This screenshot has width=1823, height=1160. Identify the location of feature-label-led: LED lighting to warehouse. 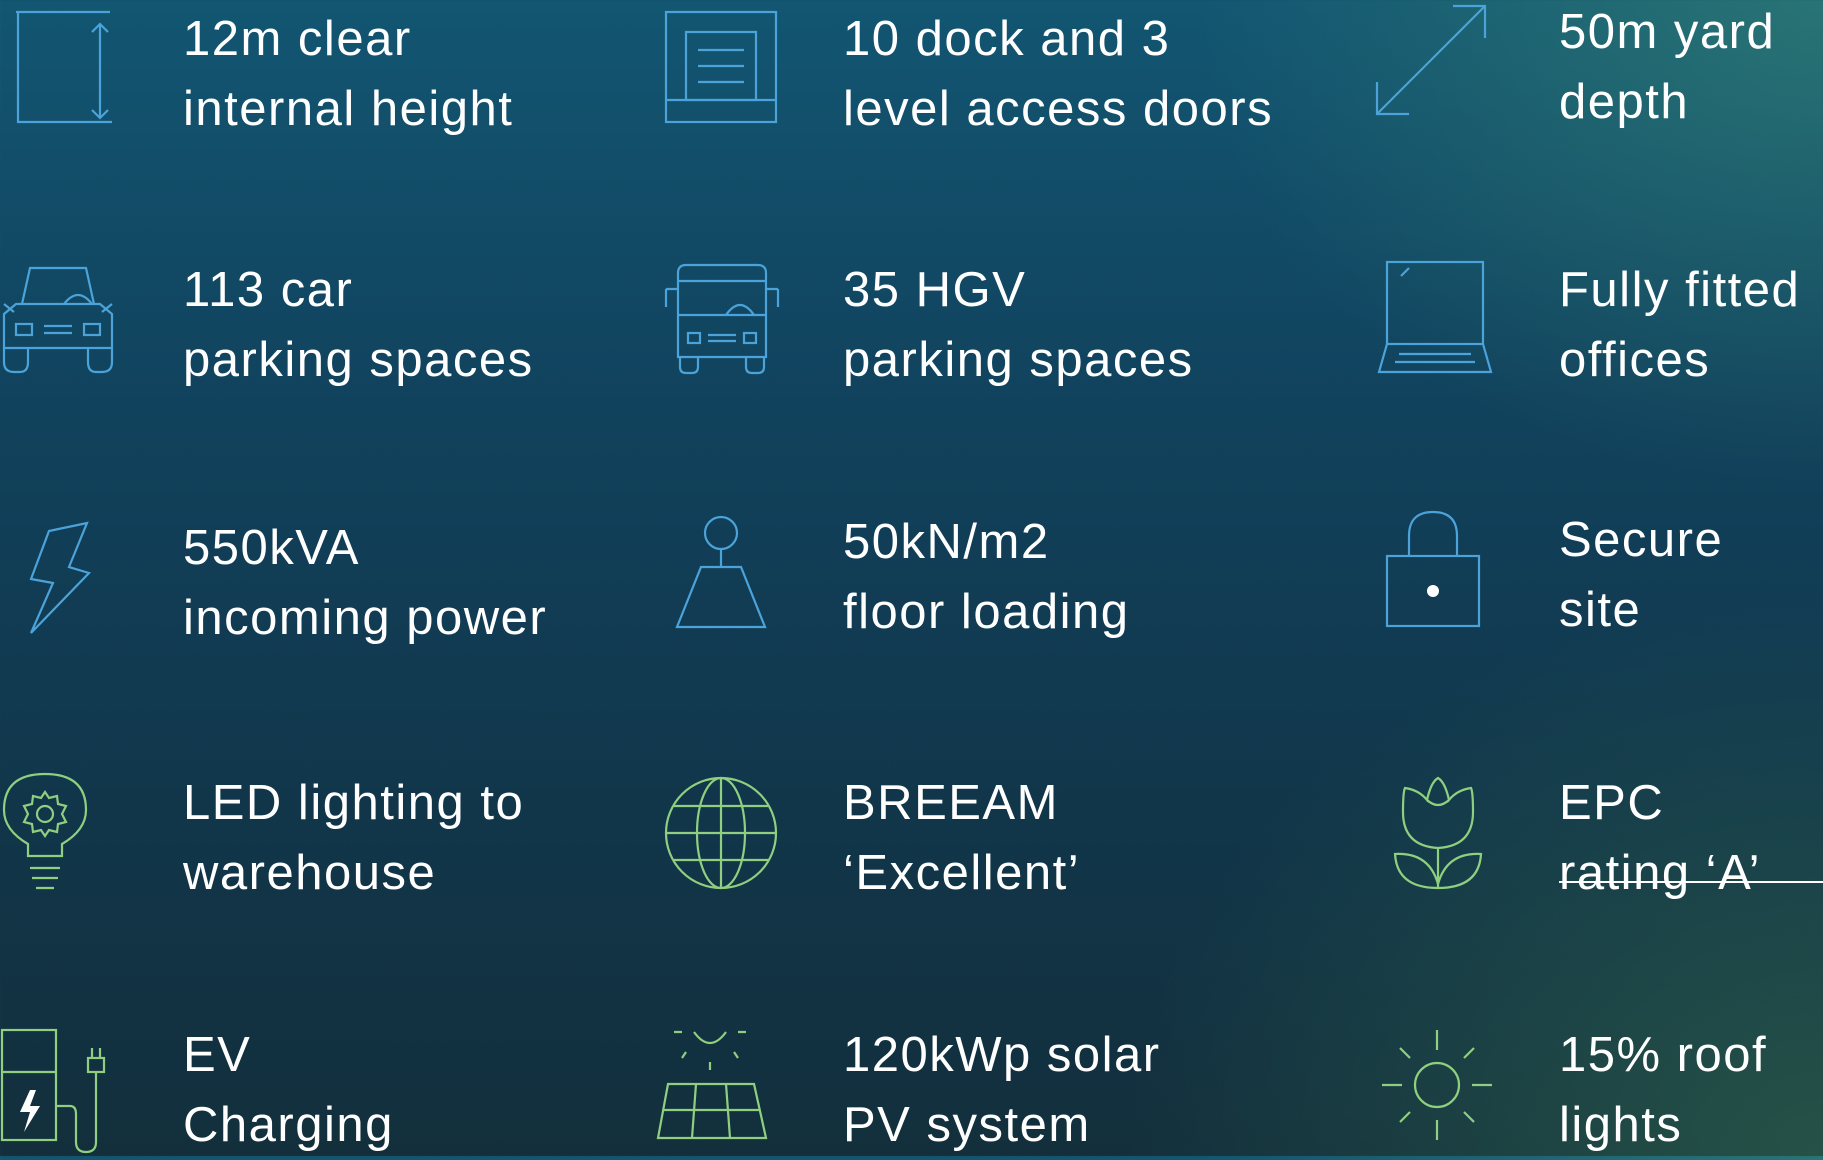
(354, 838).